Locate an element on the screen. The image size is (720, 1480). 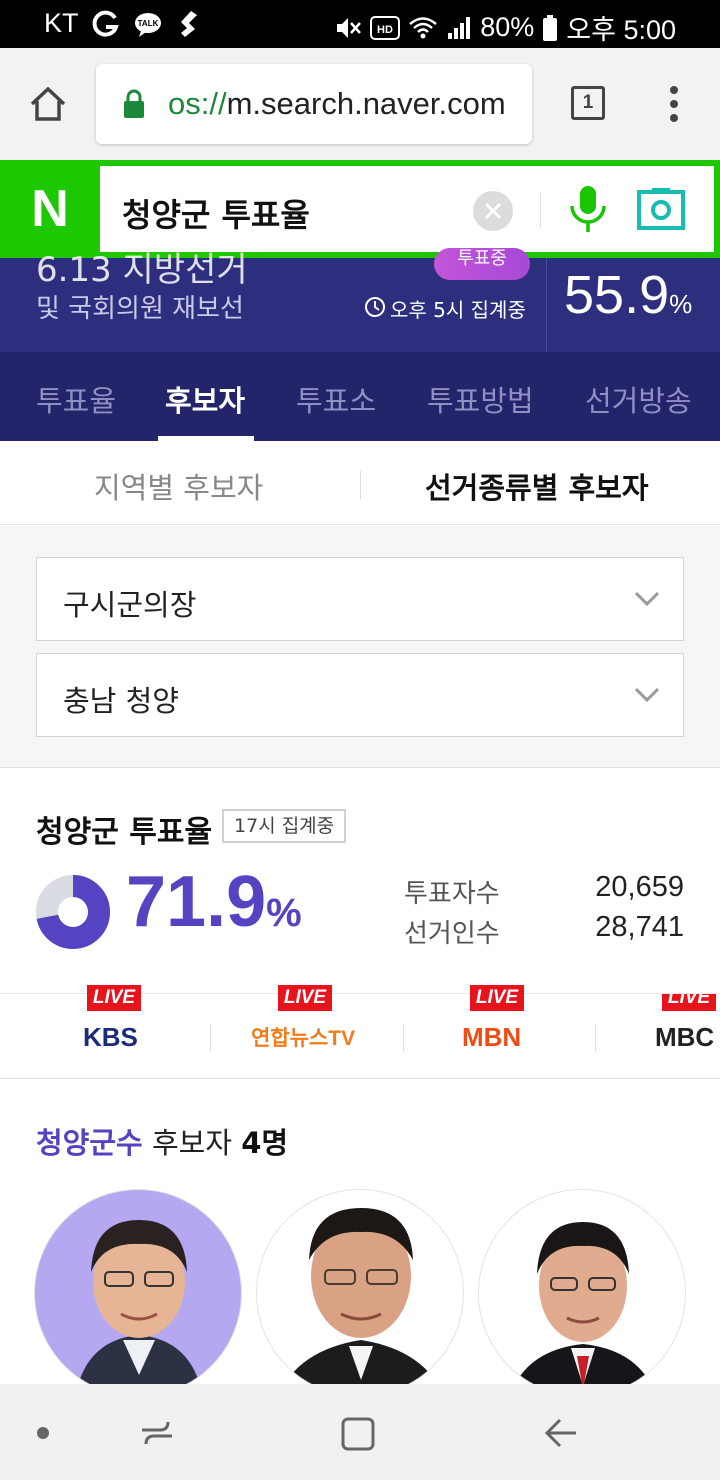
live-mbc: LIVE MBC is located at coordinates (658, 1037).